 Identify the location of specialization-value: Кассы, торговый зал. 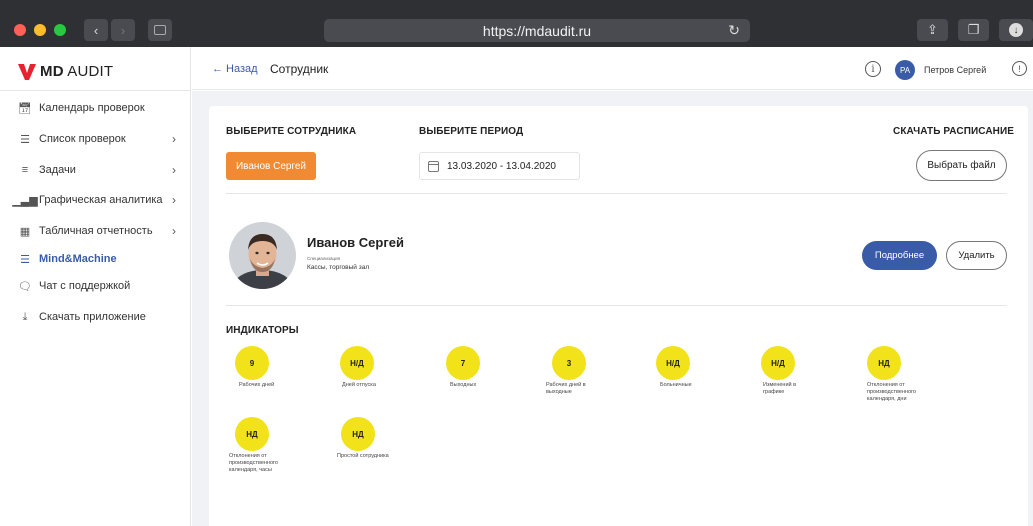
(338, 267).